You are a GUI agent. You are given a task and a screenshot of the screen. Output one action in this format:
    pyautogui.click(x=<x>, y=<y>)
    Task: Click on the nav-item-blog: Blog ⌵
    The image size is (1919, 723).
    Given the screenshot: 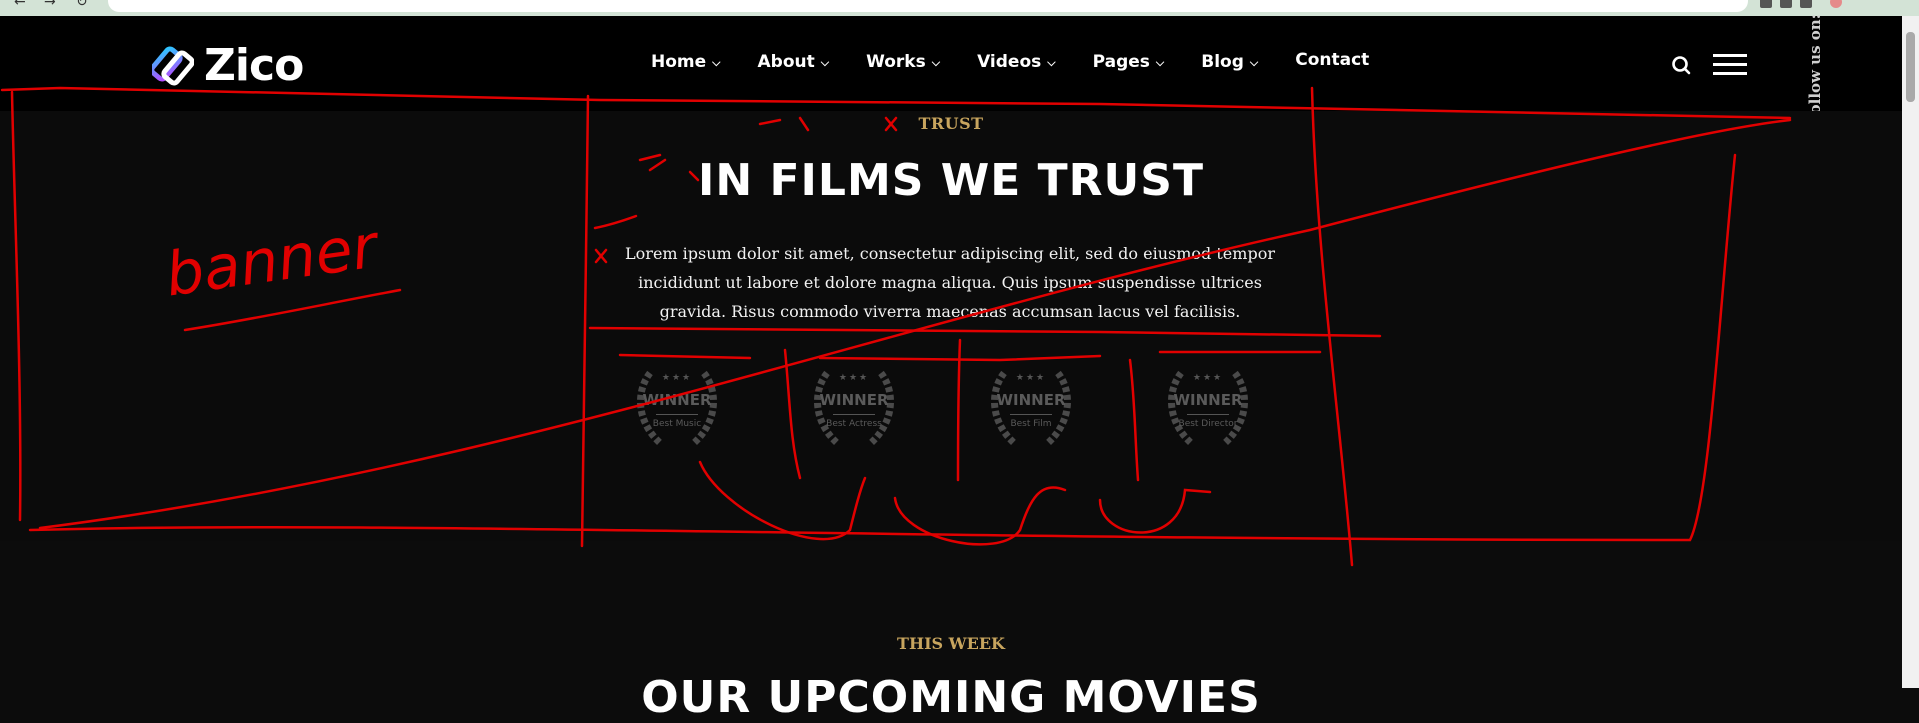 What is the action you would take?
    pyautogui.click(x=1229, y=62)
    